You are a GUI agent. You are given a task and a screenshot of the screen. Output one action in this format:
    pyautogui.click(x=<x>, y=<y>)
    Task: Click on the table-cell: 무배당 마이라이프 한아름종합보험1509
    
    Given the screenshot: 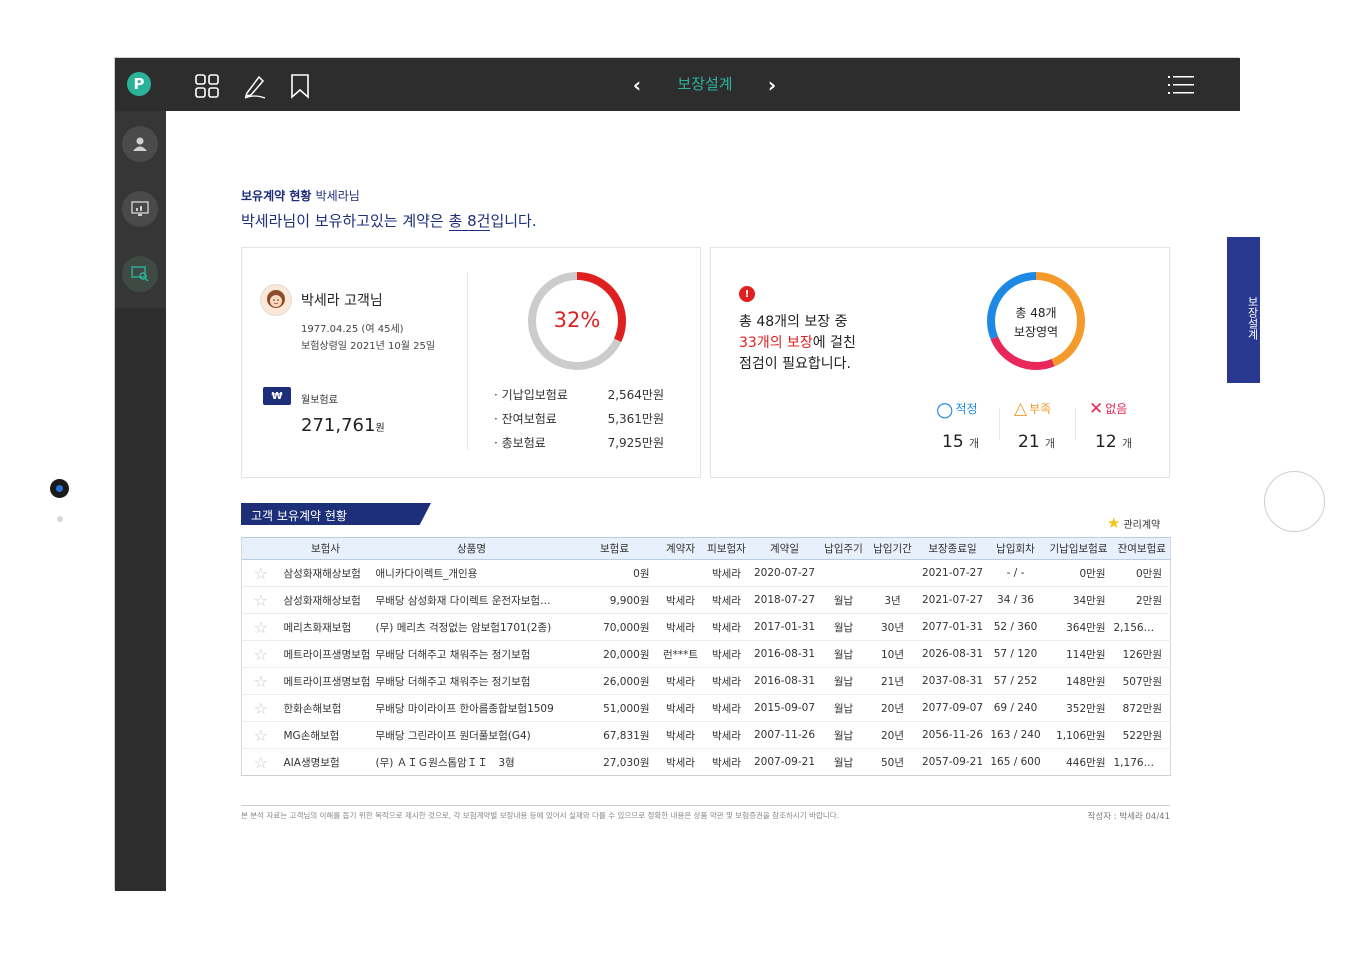 What is the action you would take?
    pyautogui.click(x=471, y=708)
    